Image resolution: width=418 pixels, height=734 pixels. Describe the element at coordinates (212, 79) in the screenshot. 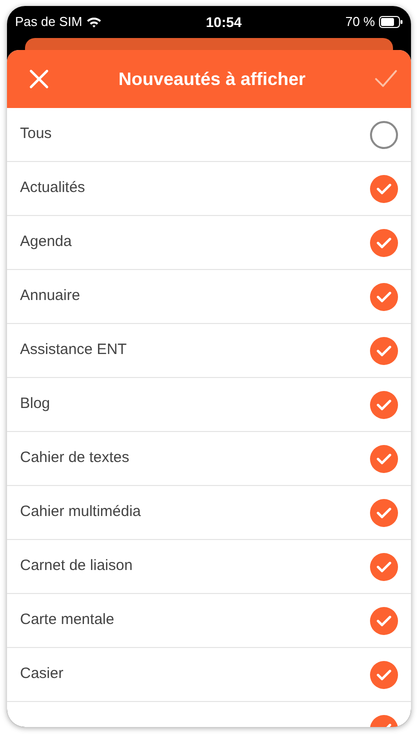

I see `screen-title: Nouveautés à afficher` at that location.